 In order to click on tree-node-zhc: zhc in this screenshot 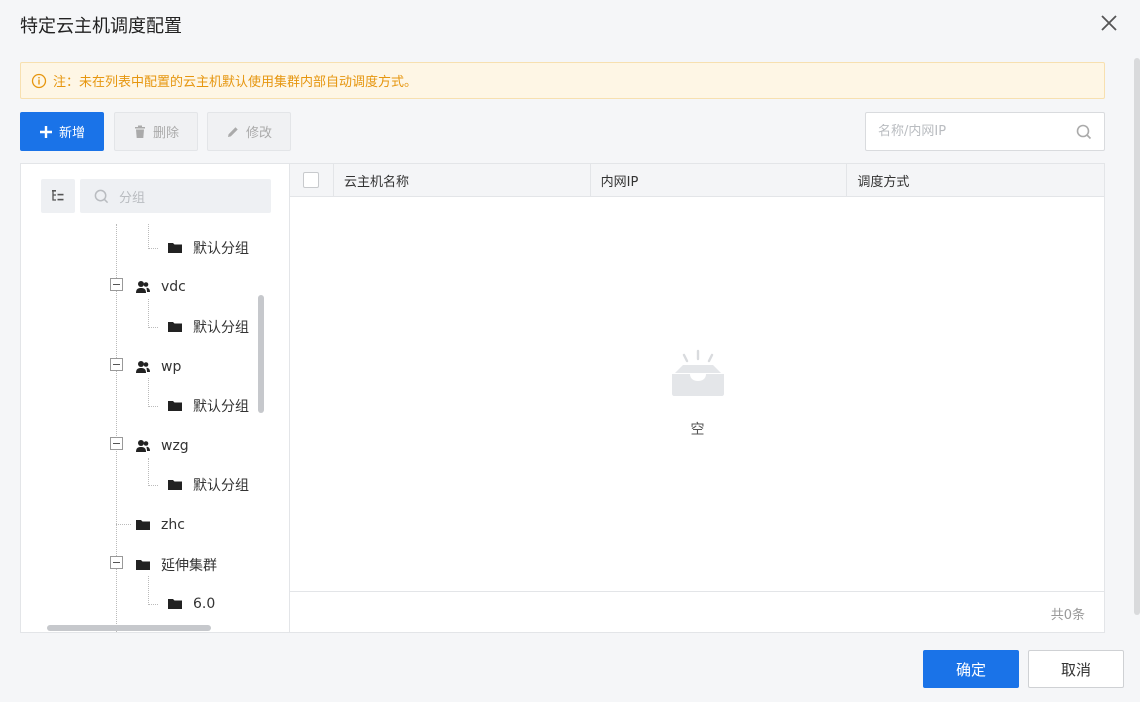, I will do `click(160, 525)`.